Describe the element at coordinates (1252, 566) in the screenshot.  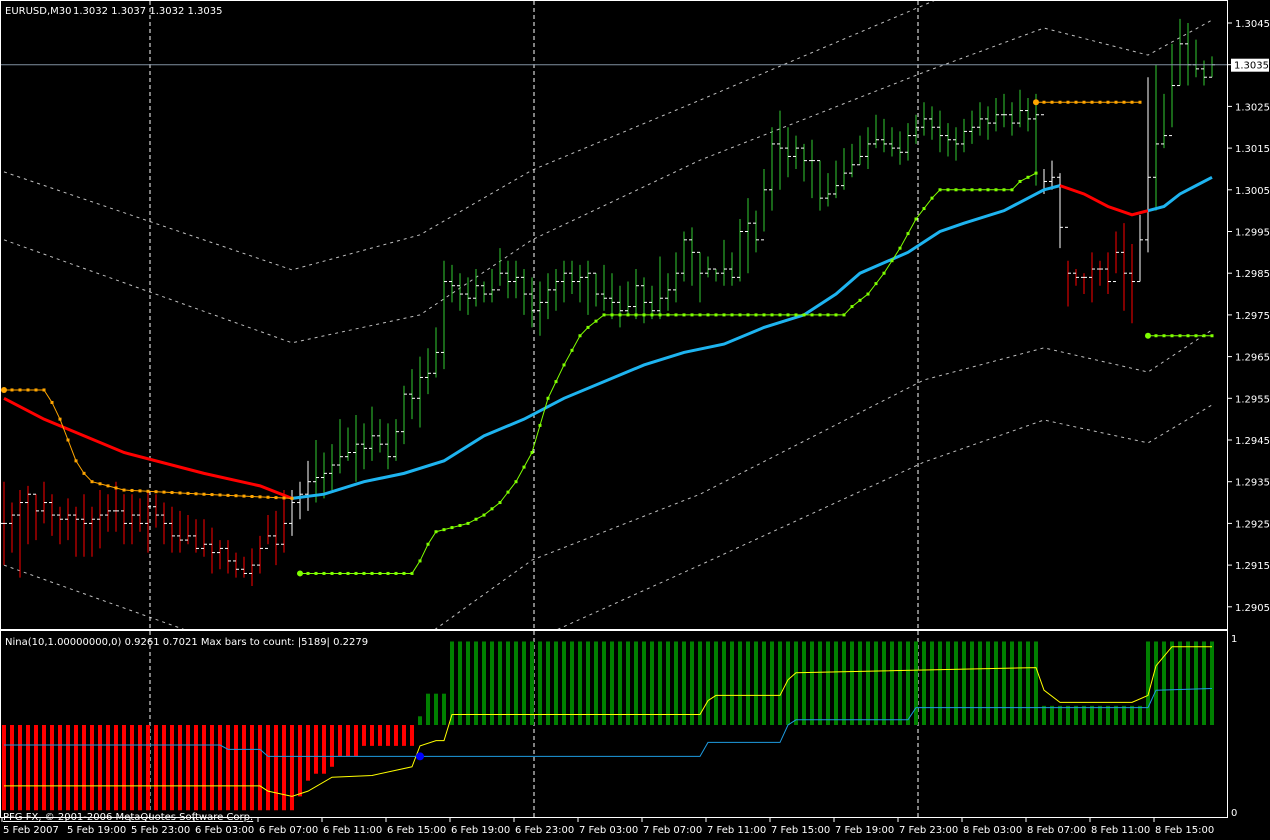
I see `price-tick-label: 1.2915` at that location.